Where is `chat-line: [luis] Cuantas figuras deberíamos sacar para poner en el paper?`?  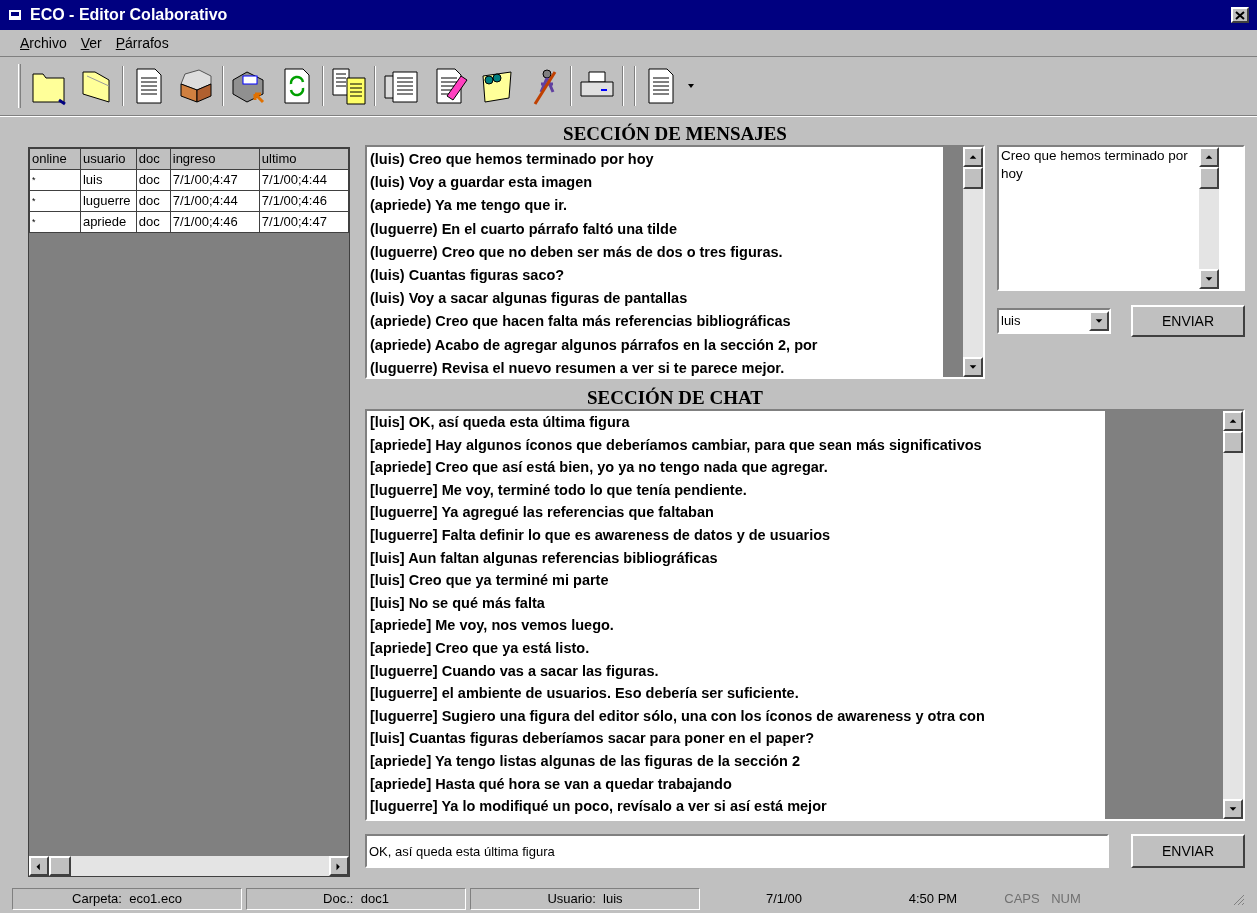 chat-line: [luis] Cuantas figuras deberíamos sacar para poner en el paper? is located at coordinates (592, 739).